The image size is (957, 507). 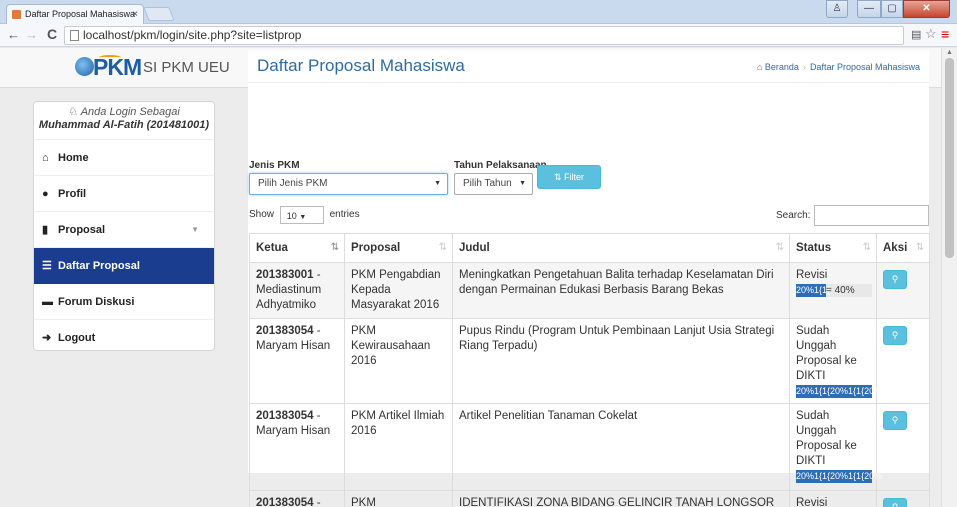 I want to click on brand-name: SI PKM UEU, so click(x=186, y=67).